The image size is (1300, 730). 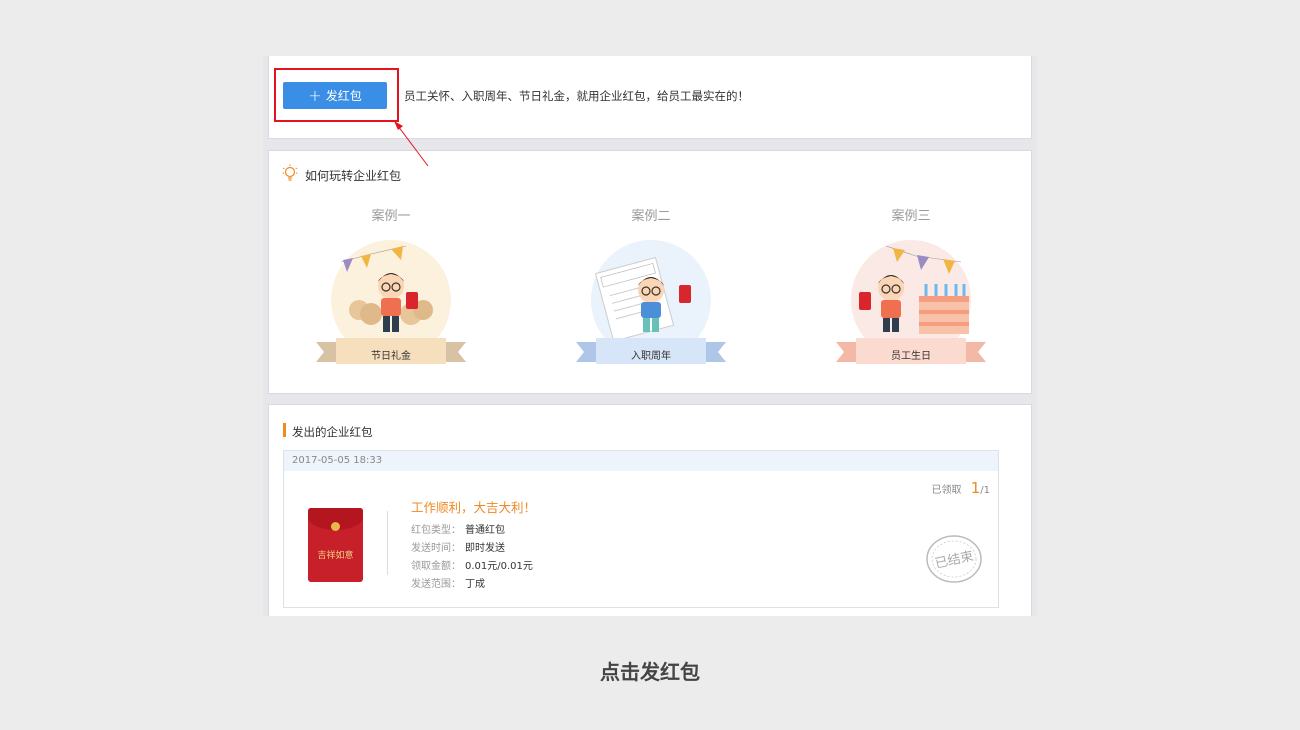 I want to click on record-datetime: 2017-05-05 18:33, so click(x=641, y=461).